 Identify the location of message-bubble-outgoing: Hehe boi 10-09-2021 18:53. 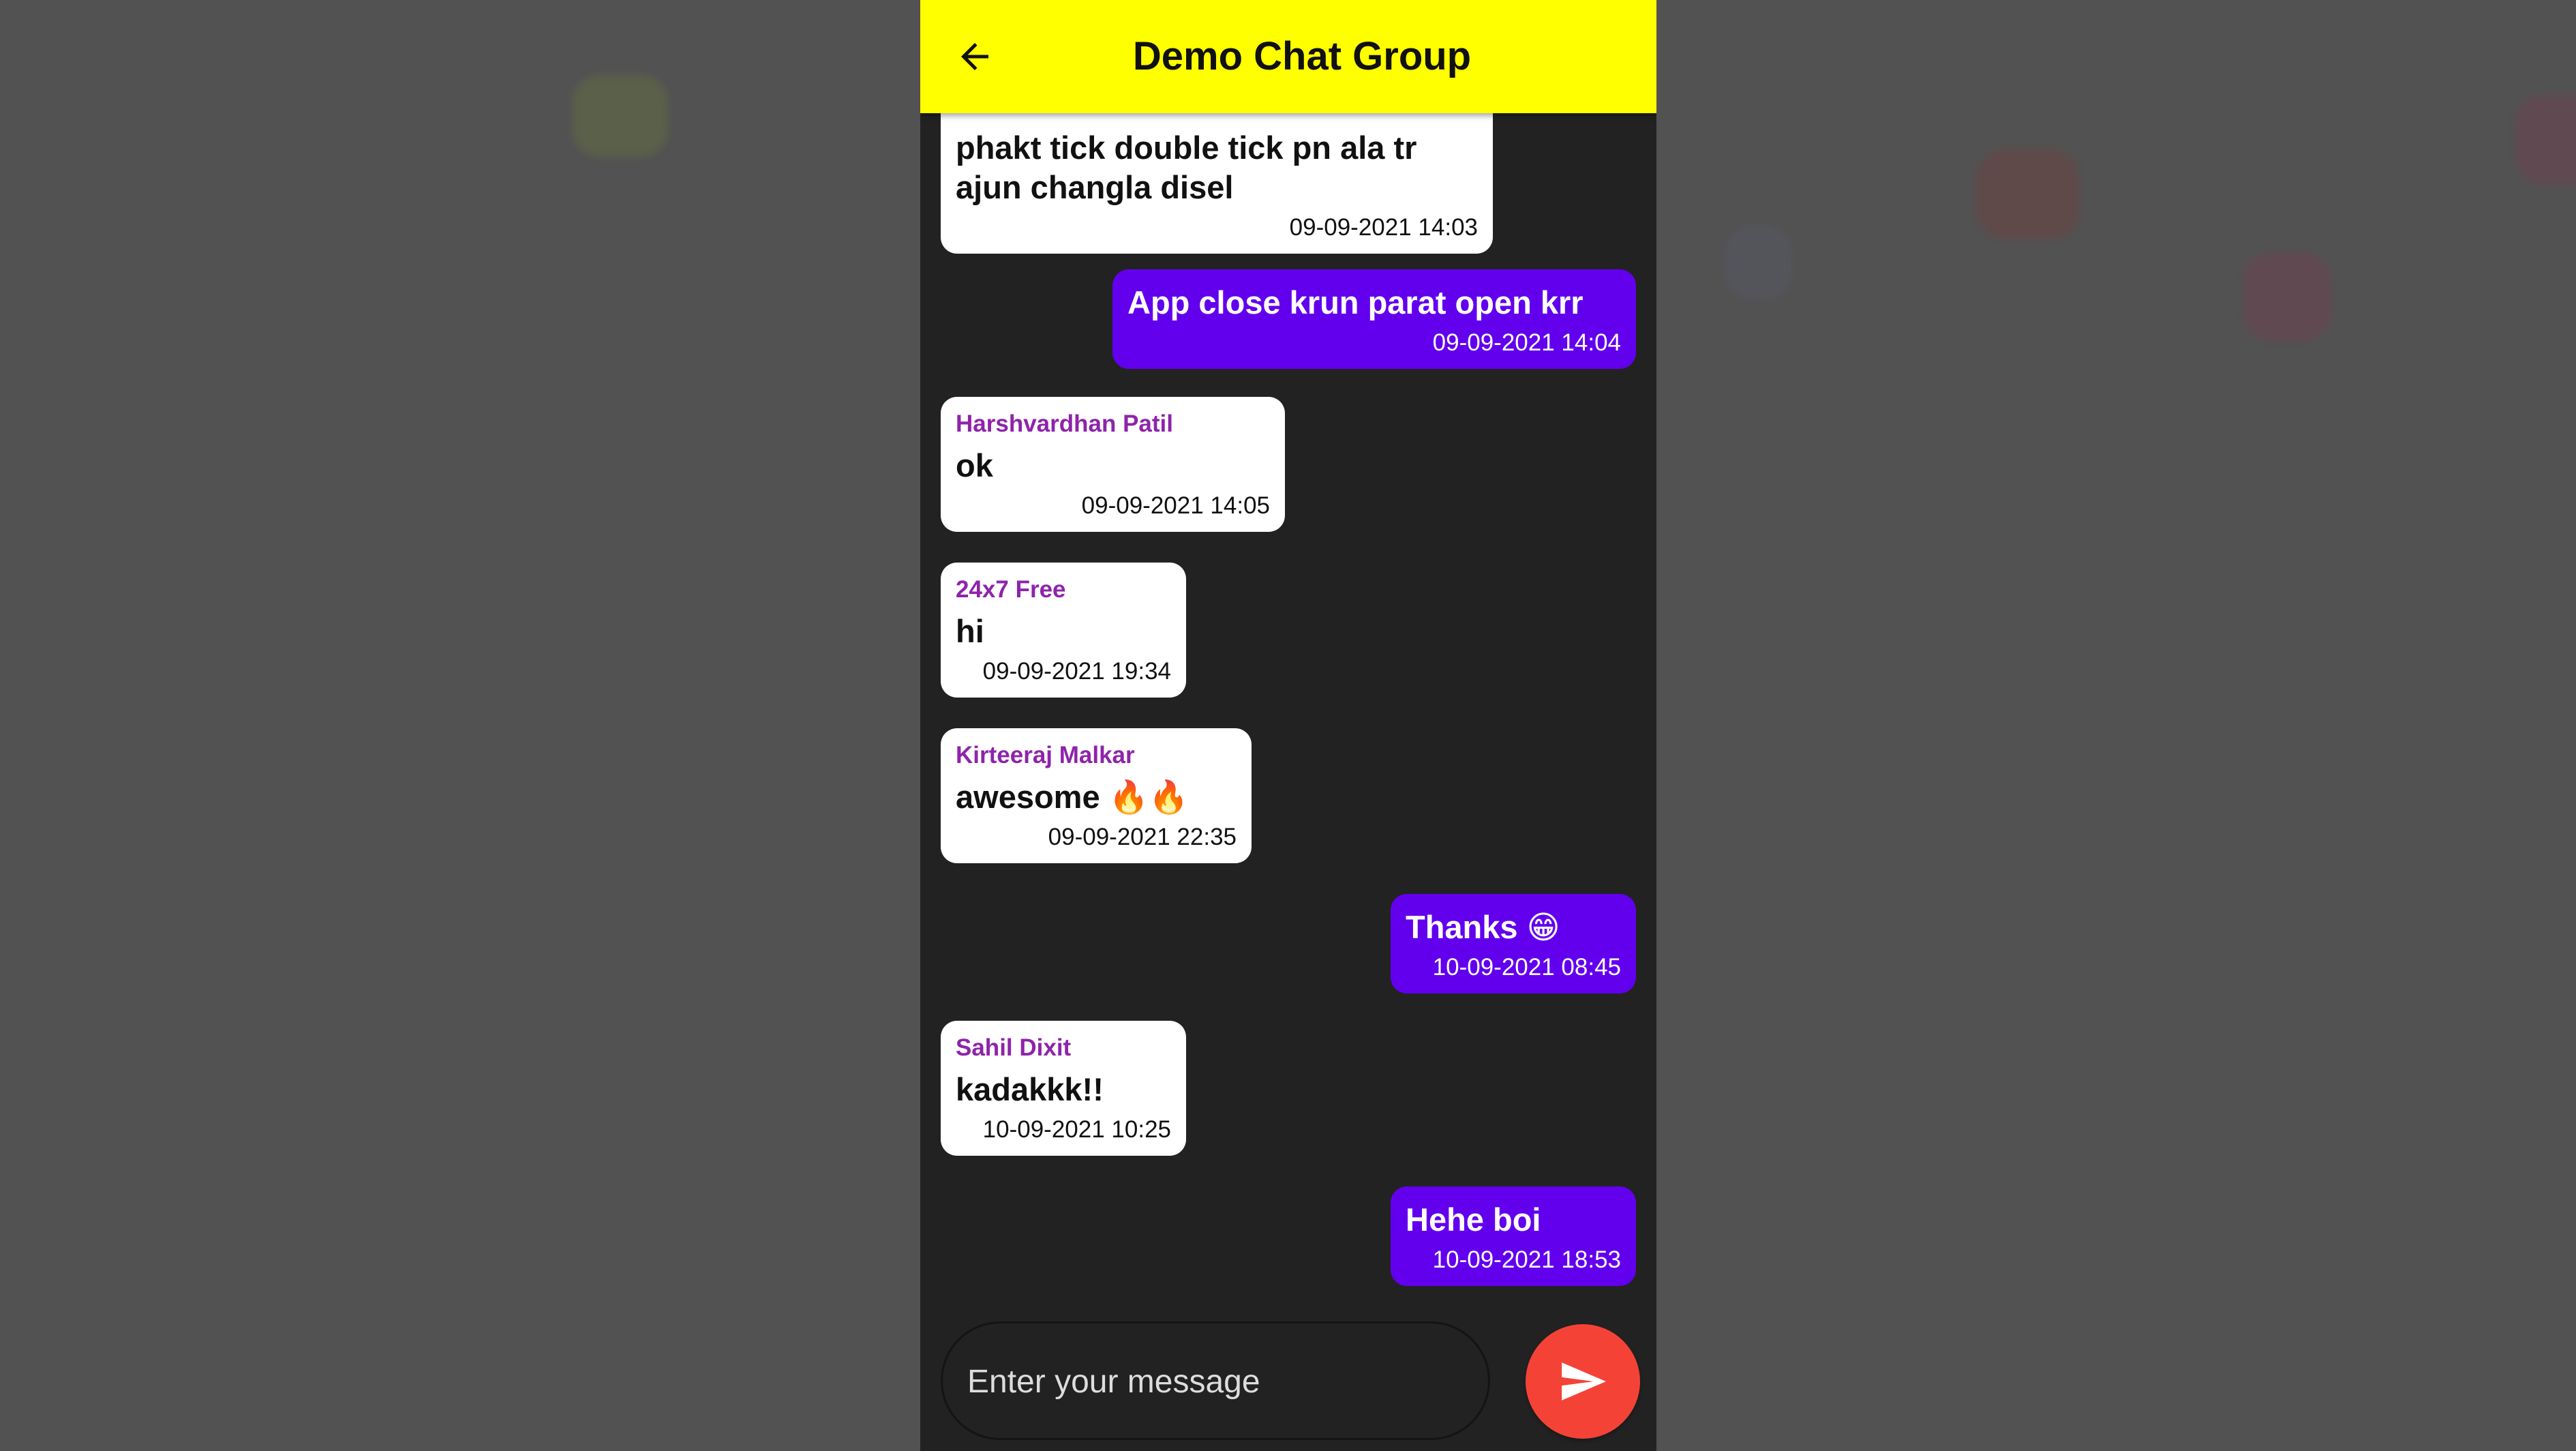
(1513, 1236).